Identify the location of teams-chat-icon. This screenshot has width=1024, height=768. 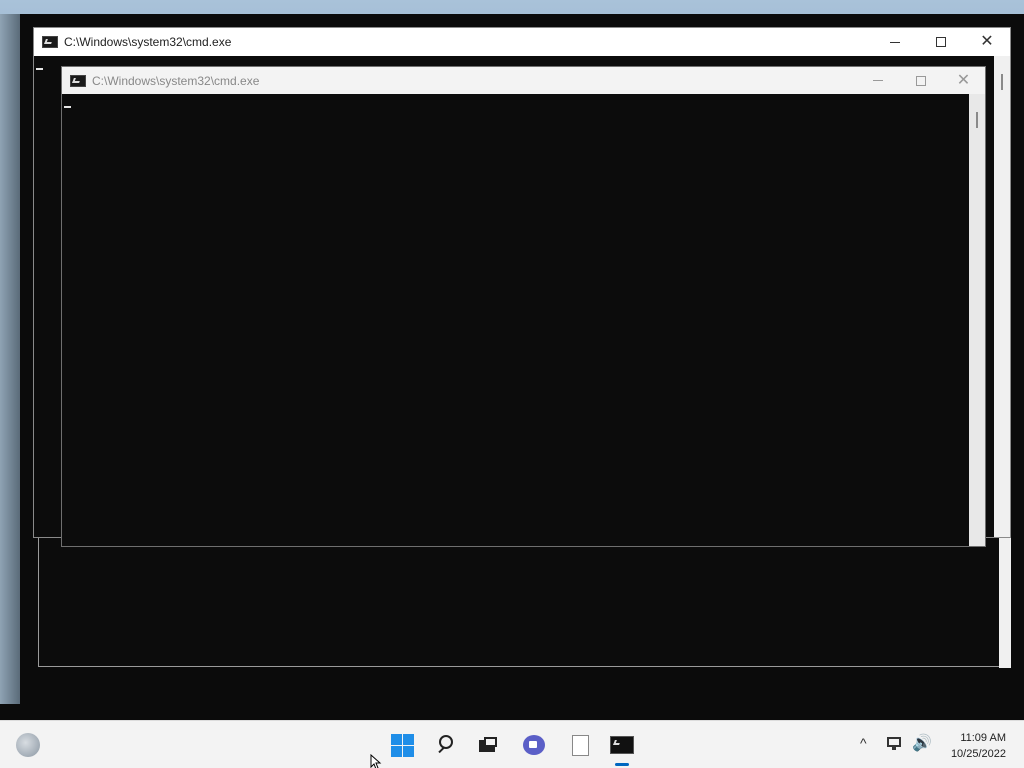
(534, 745).